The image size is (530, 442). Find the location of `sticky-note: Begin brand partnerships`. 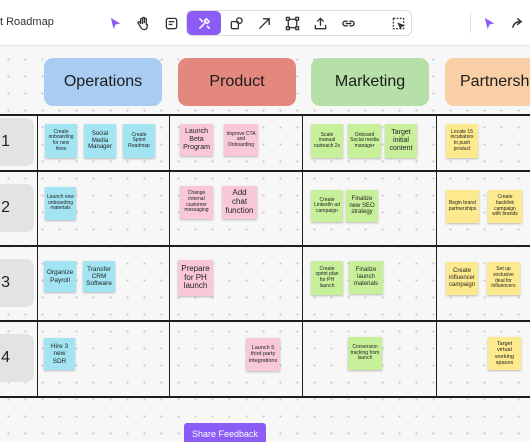

sticky-note: Begin brand partnerships is located at coordinates (462, 206).